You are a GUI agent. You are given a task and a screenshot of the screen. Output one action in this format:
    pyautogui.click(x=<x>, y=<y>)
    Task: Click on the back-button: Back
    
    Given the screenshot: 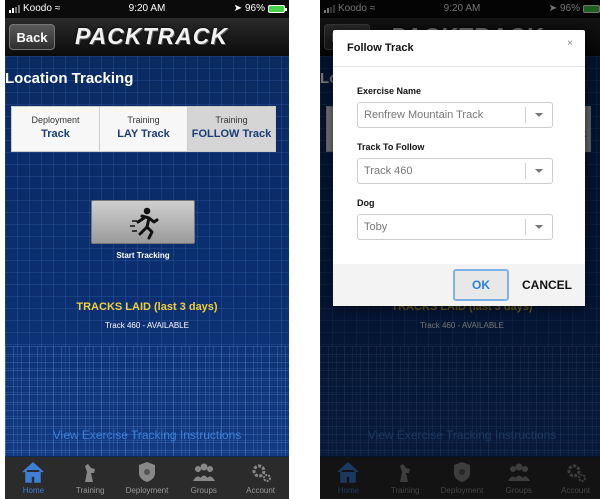 What is the action you would take?
    pyautogui.click(x=32, y=37)
    